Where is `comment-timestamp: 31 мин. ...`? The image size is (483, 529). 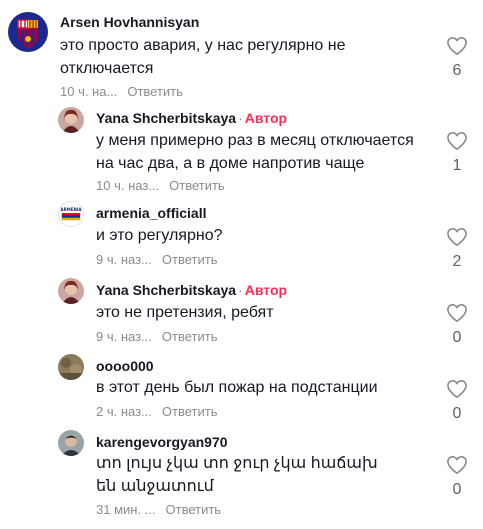
comment-timestamp: 31 мин. ... is located at coordinates (126, 509).